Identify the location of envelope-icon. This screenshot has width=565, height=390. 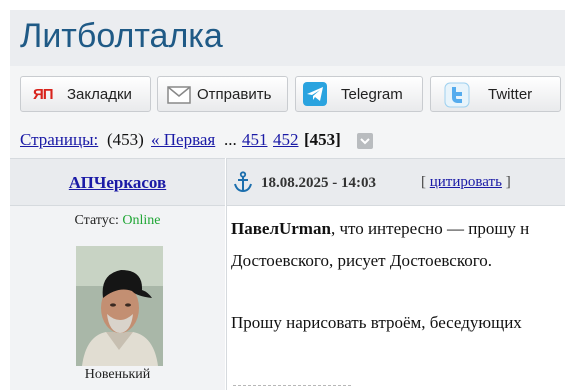
(179, 95).